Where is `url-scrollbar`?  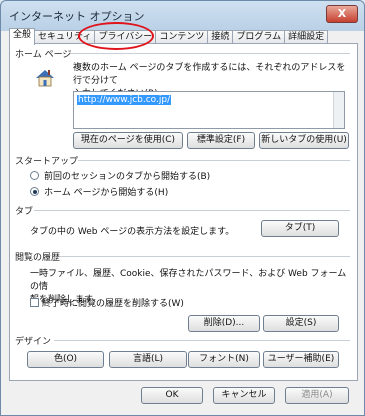
url-scrollbar is located at coordinates (338, 110).